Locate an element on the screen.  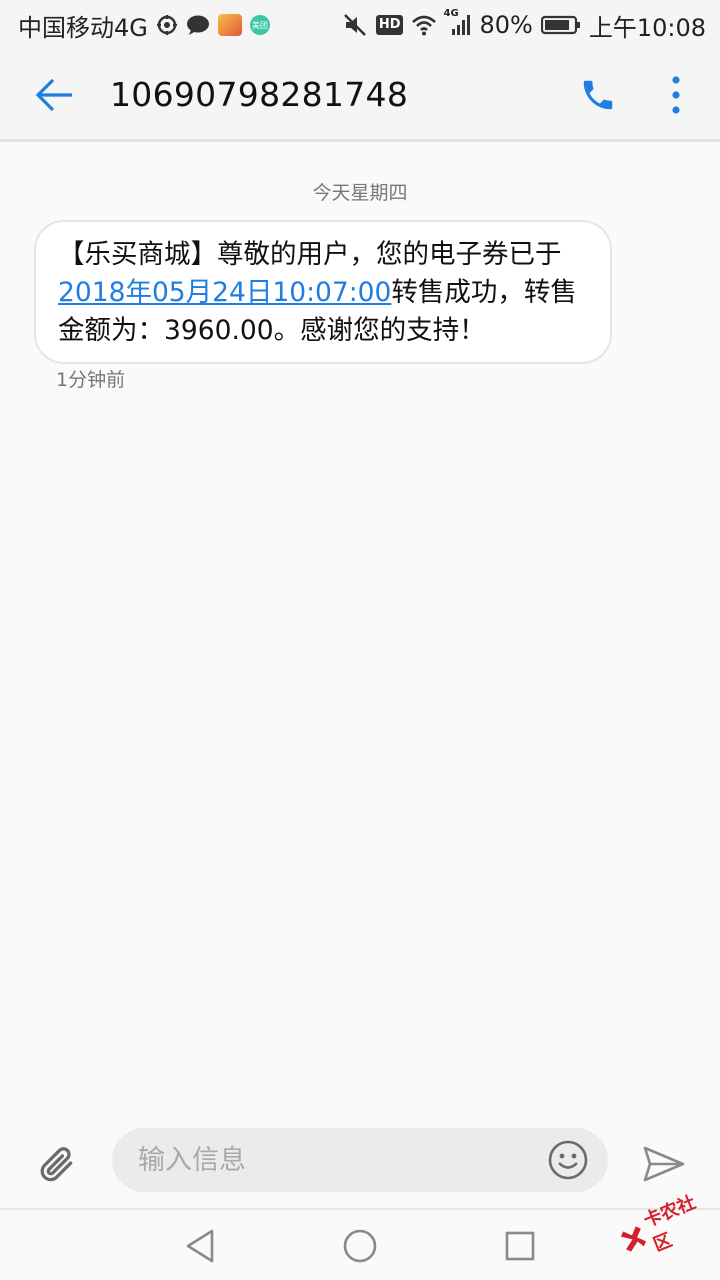
battery-percent: 80% is located at coordinates (506, 25).